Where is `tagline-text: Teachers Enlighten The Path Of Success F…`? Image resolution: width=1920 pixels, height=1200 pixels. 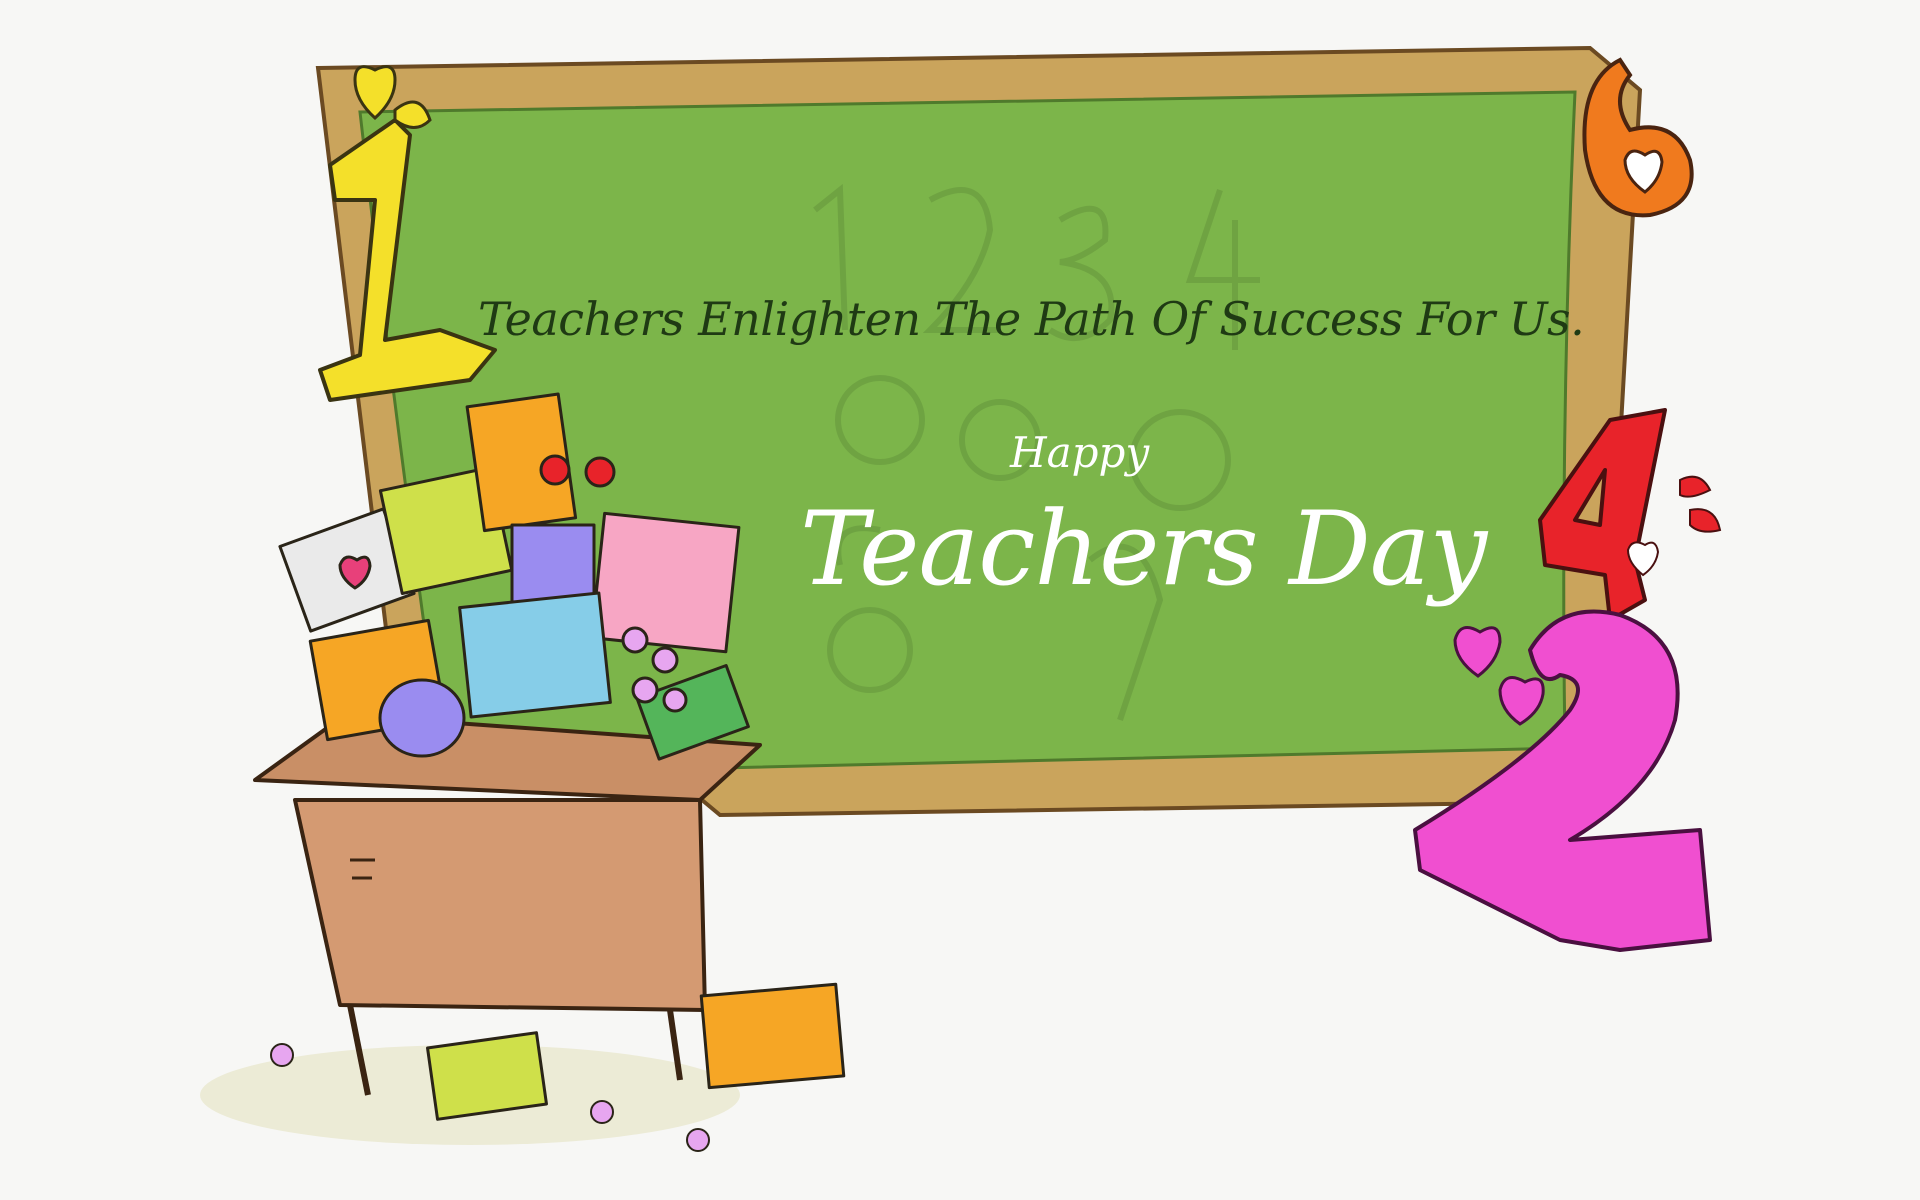
tagline-text: Teachers Enlighten The Path Of Success F… is located at coordinates (1031, 319).